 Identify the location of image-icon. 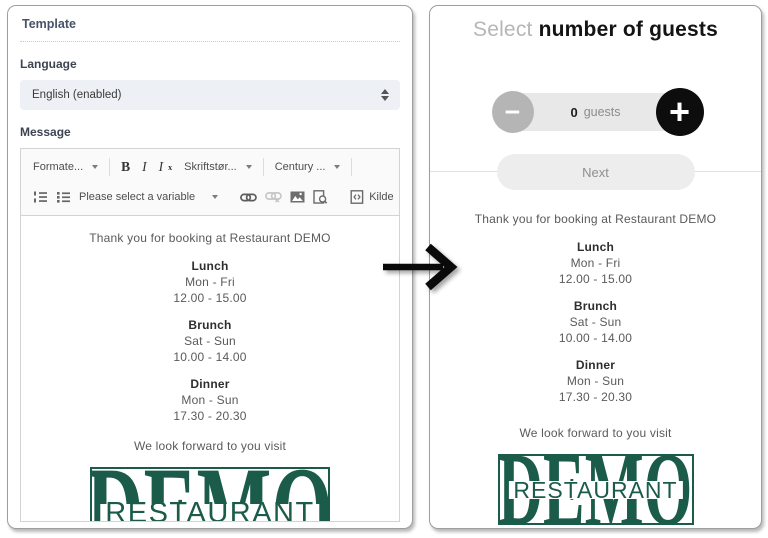
(297, 197).